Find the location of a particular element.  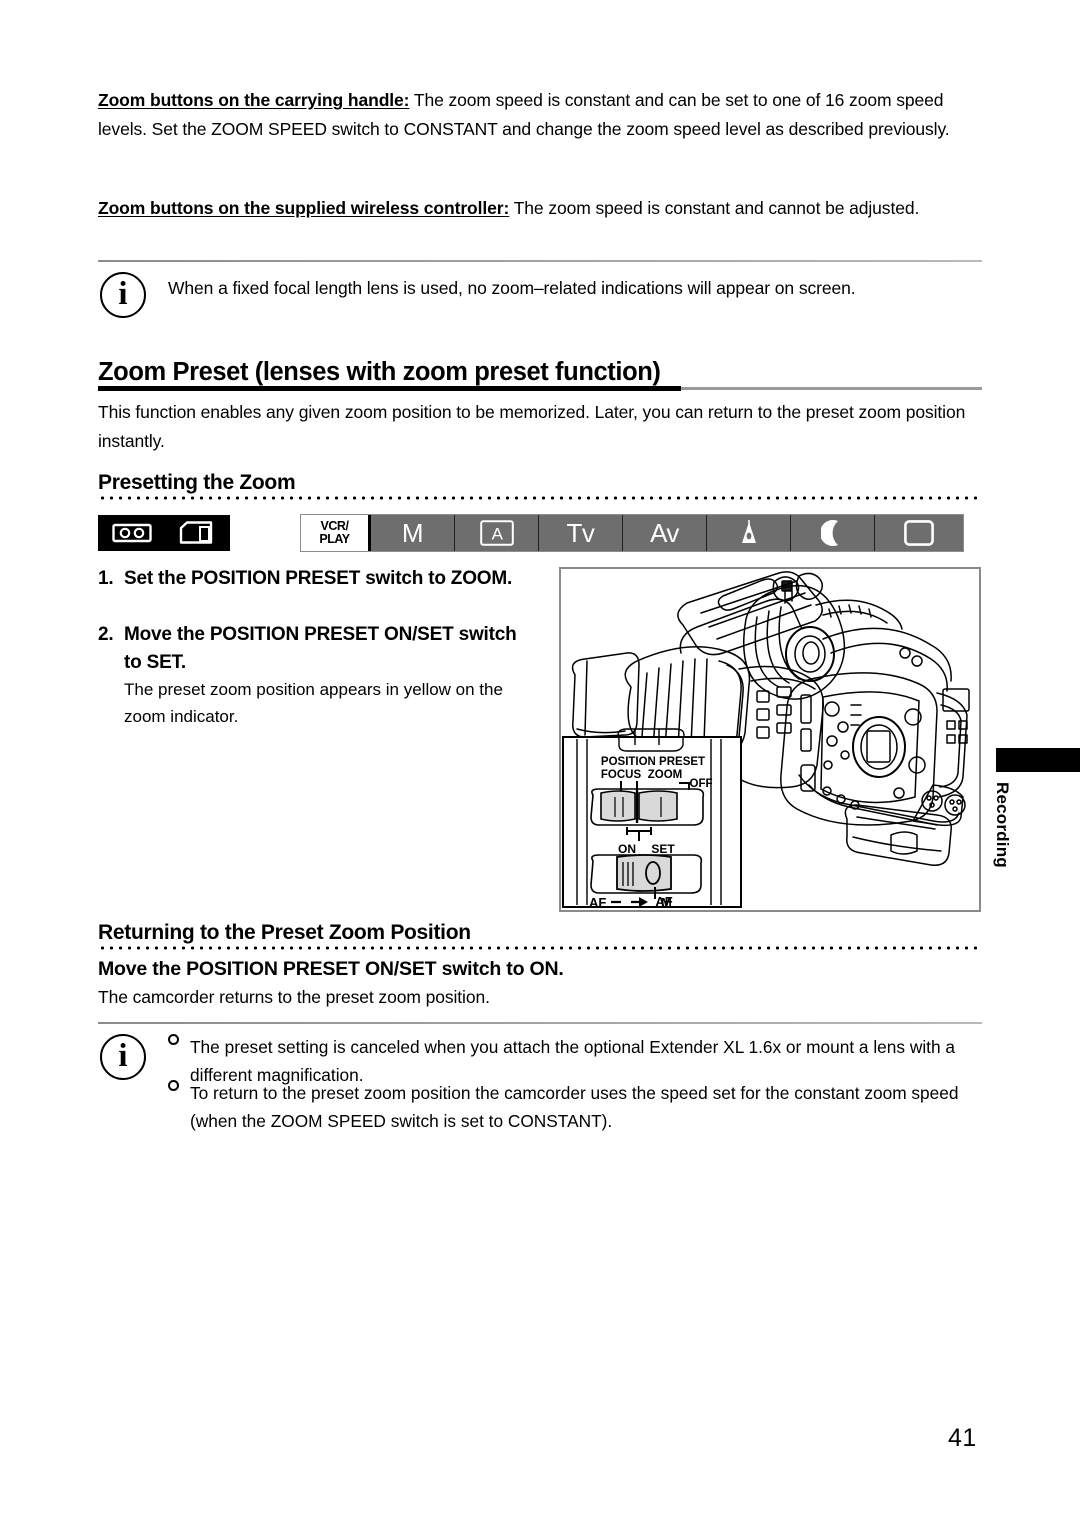

mode-vcr-play: VCR/ PLAY is located at coordinates (336, 533).